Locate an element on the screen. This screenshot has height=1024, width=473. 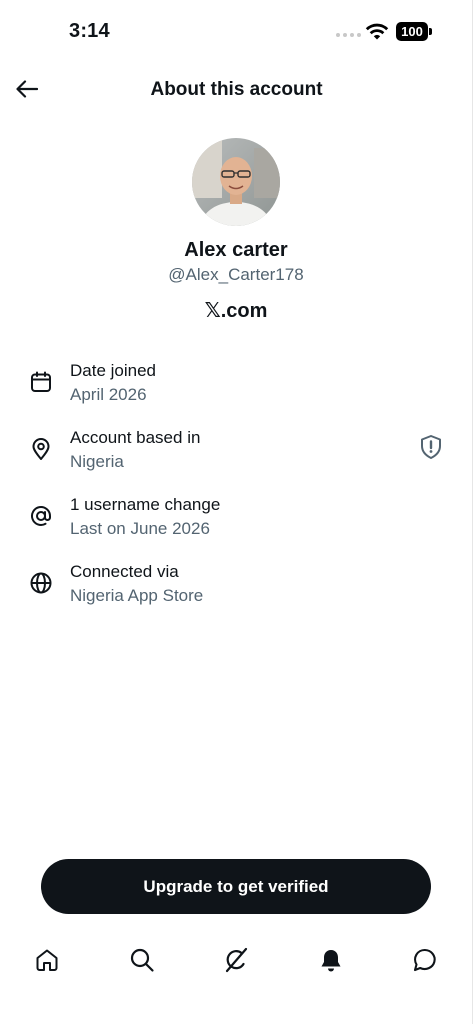
calendar-icon is located at coordinates (41, 381).